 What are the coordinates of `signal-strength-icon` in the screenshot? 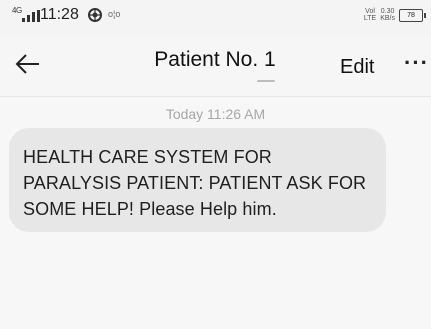 It's located at (31, 16).